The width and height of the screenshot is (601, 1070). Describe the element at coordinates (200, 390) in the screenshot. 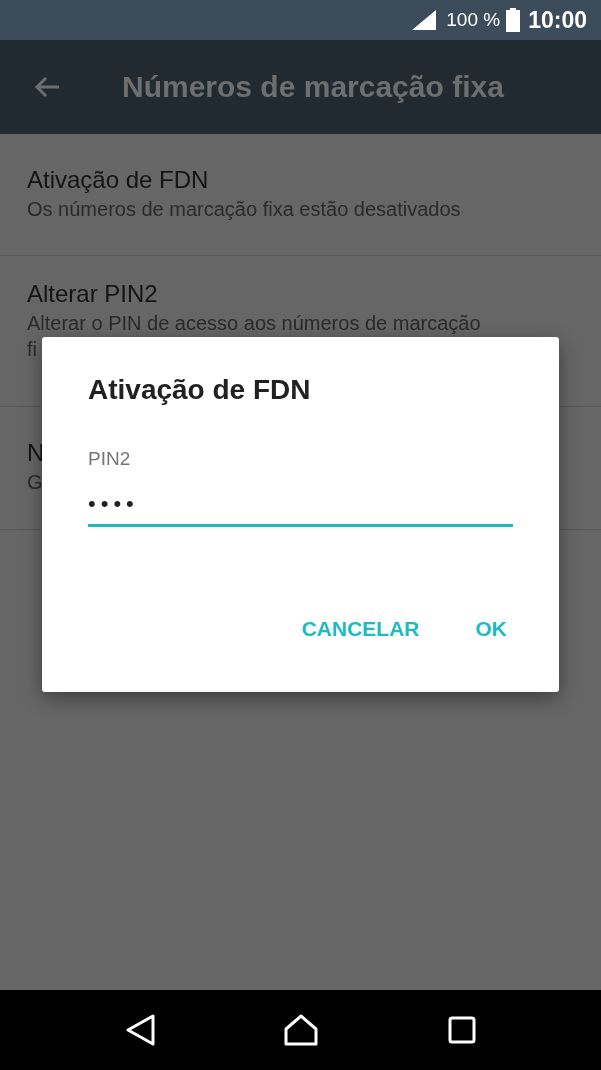

I see `dialog-title: Ativação de FDN` at that location.